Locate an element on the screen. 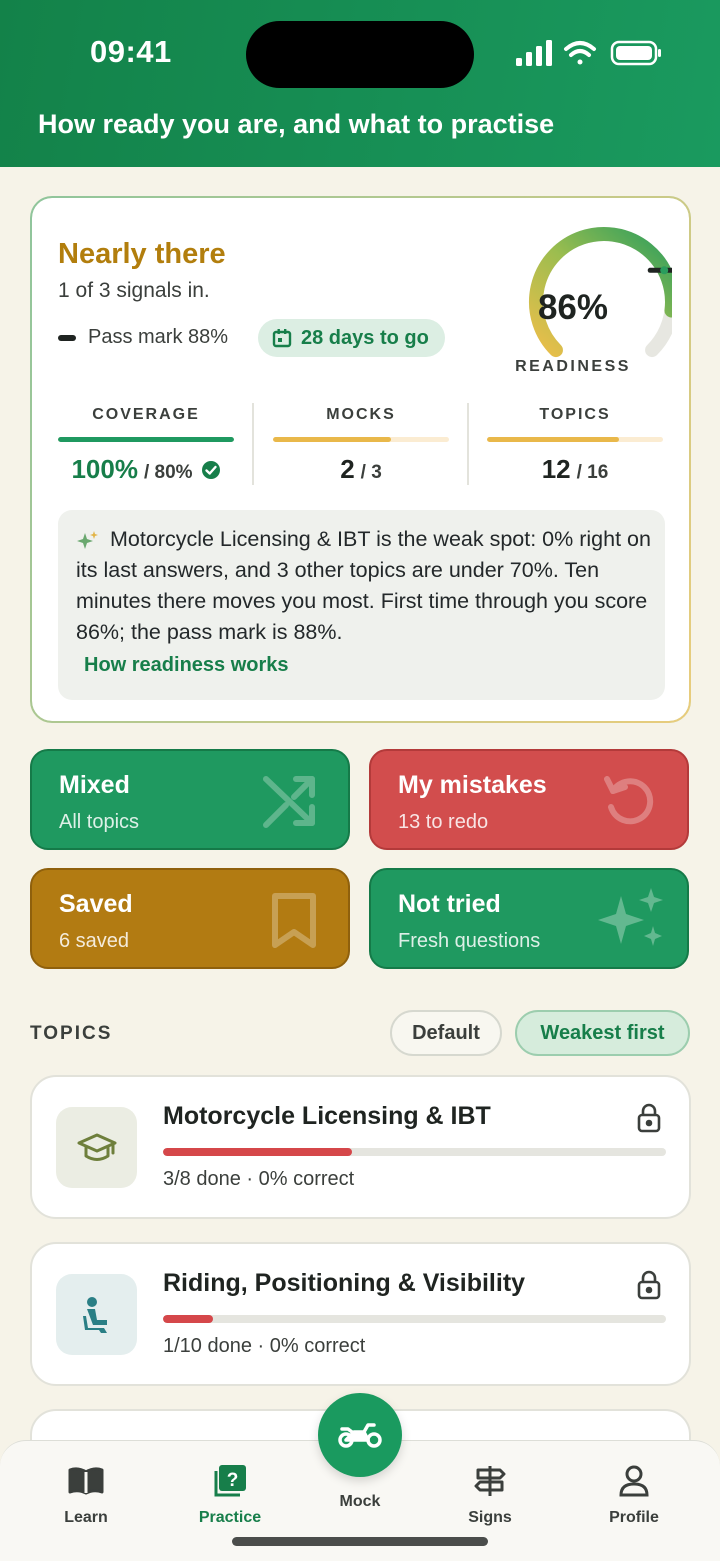  topic-name: Motorcycle Licensing & IBT is located at coordinates (327, 1116).